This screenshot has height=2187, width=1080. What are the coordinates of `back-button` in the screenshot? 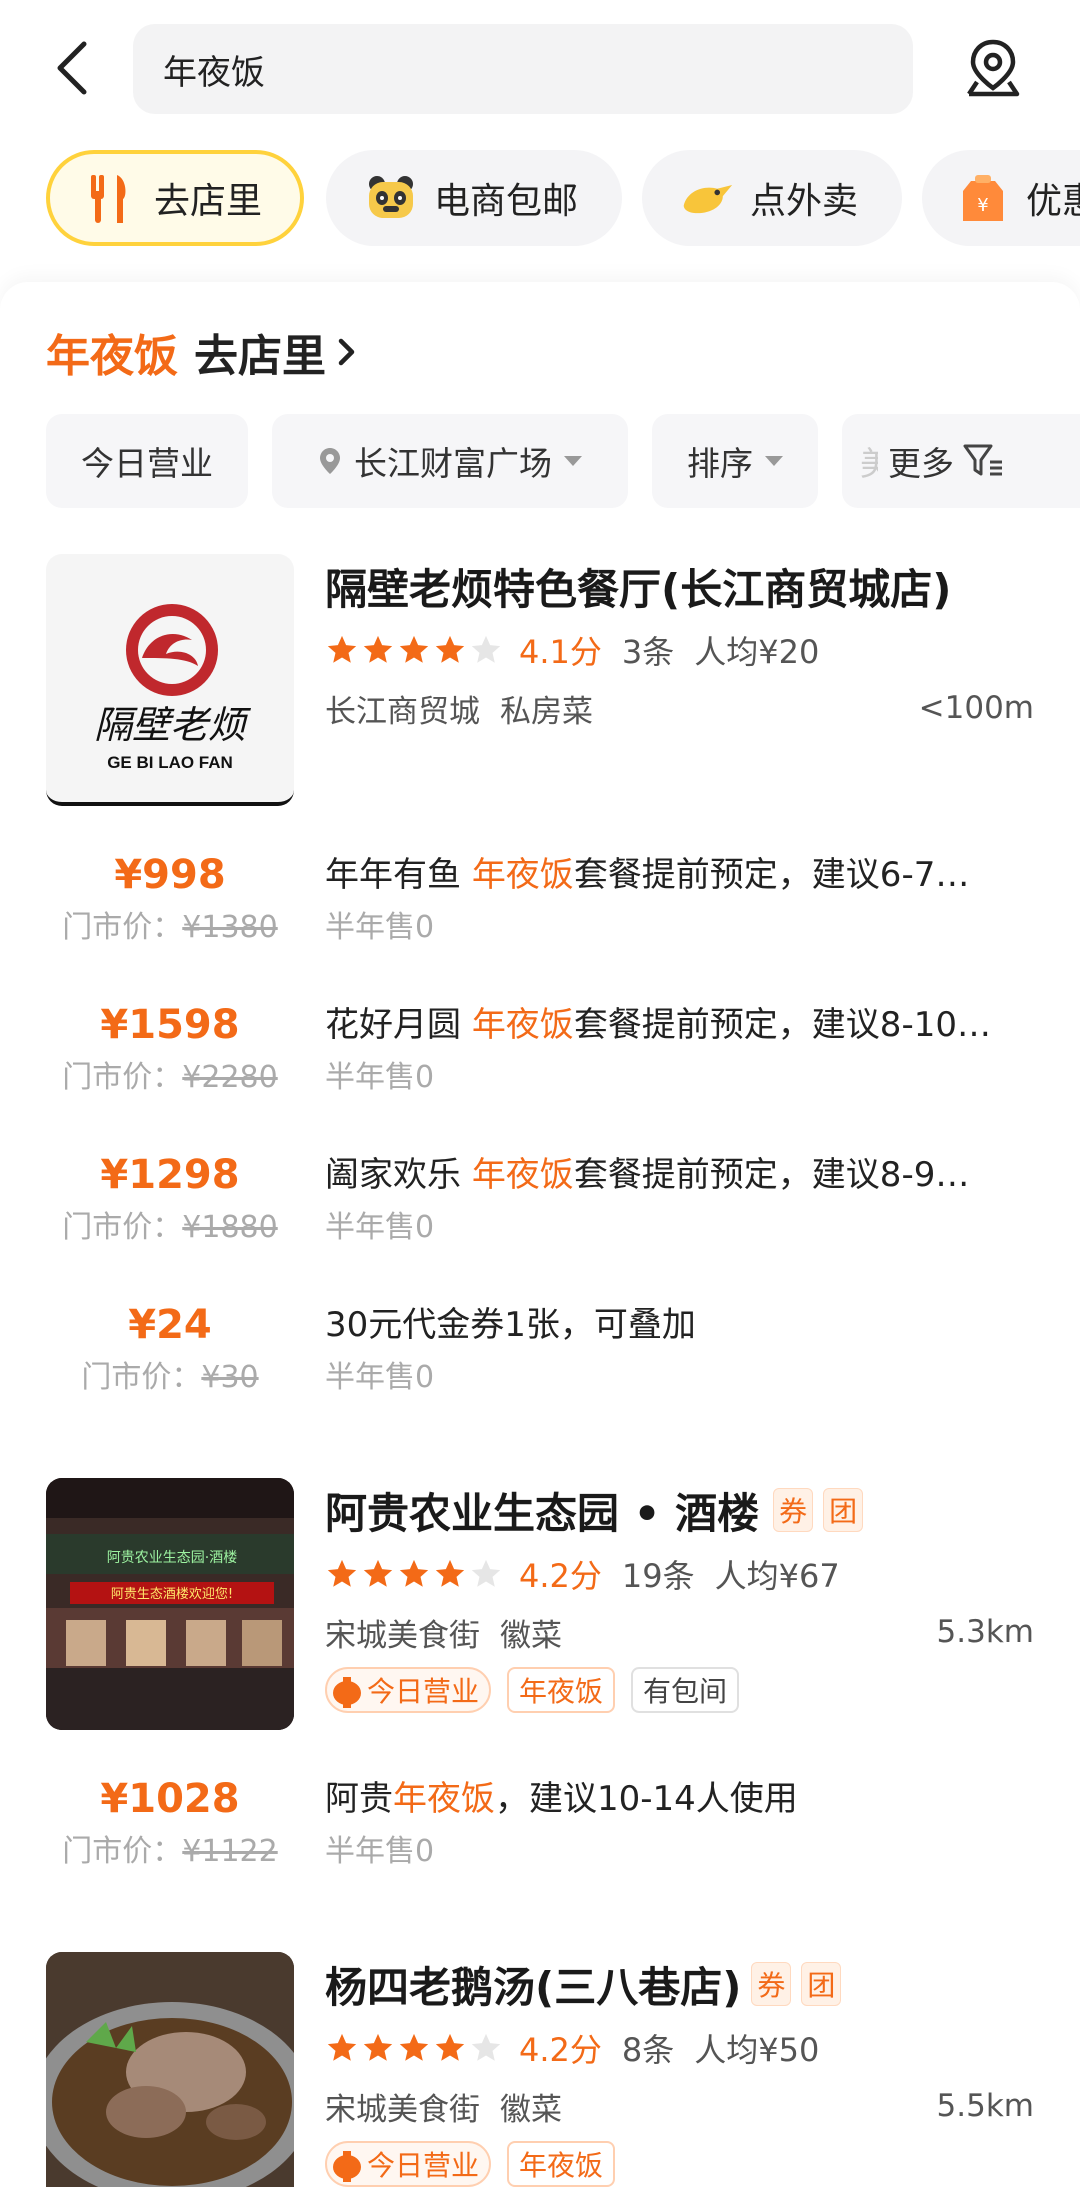 It's located at (72, 68).